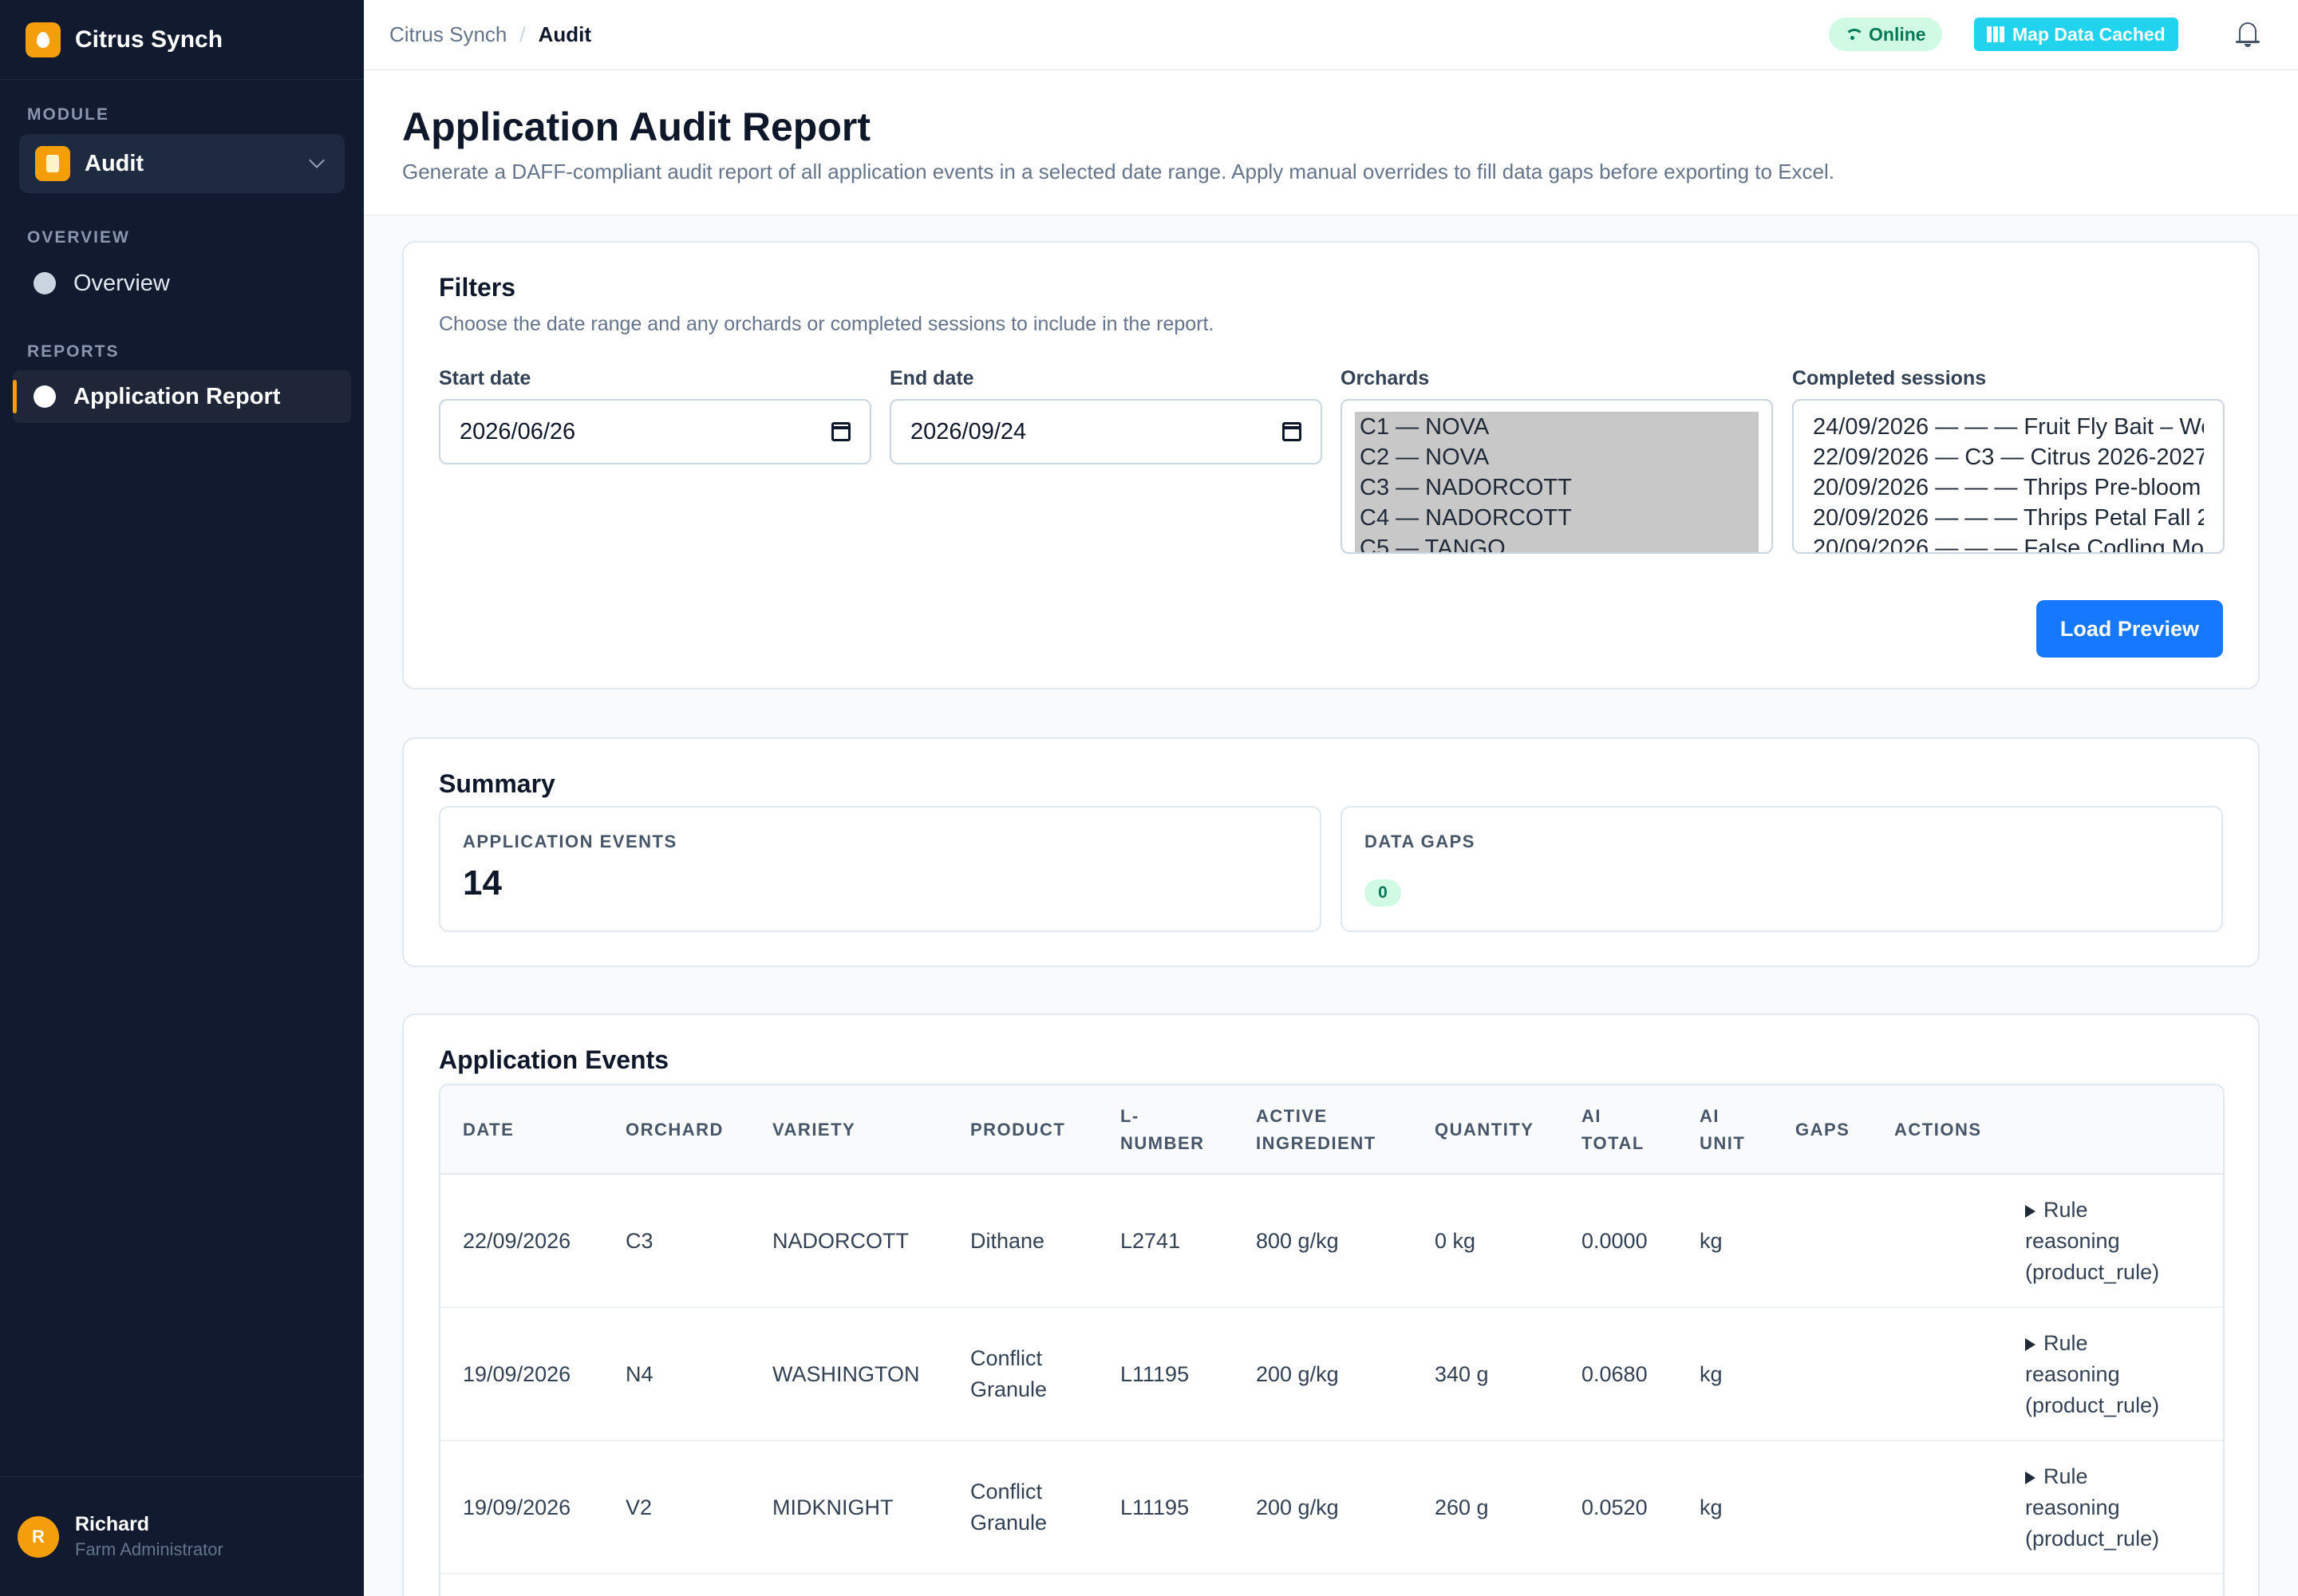 This screenshot has width=2298, height=1596. What do you see at coordinates (1722, 1130) in the screenshot?
I see `col-ai-unit: AI UNIT` at bounding box center [1722, 1130].